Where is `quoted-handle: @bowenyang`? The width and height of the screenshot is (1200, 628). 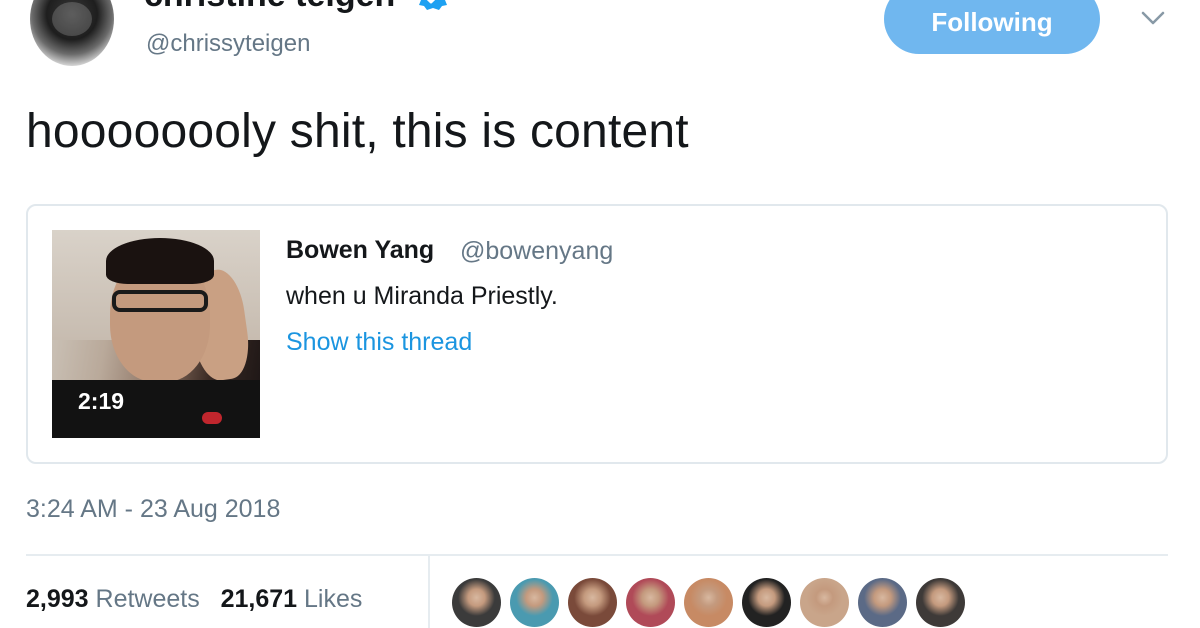 quoted-handle: @bowenyang is located at coordinates (537, 251).